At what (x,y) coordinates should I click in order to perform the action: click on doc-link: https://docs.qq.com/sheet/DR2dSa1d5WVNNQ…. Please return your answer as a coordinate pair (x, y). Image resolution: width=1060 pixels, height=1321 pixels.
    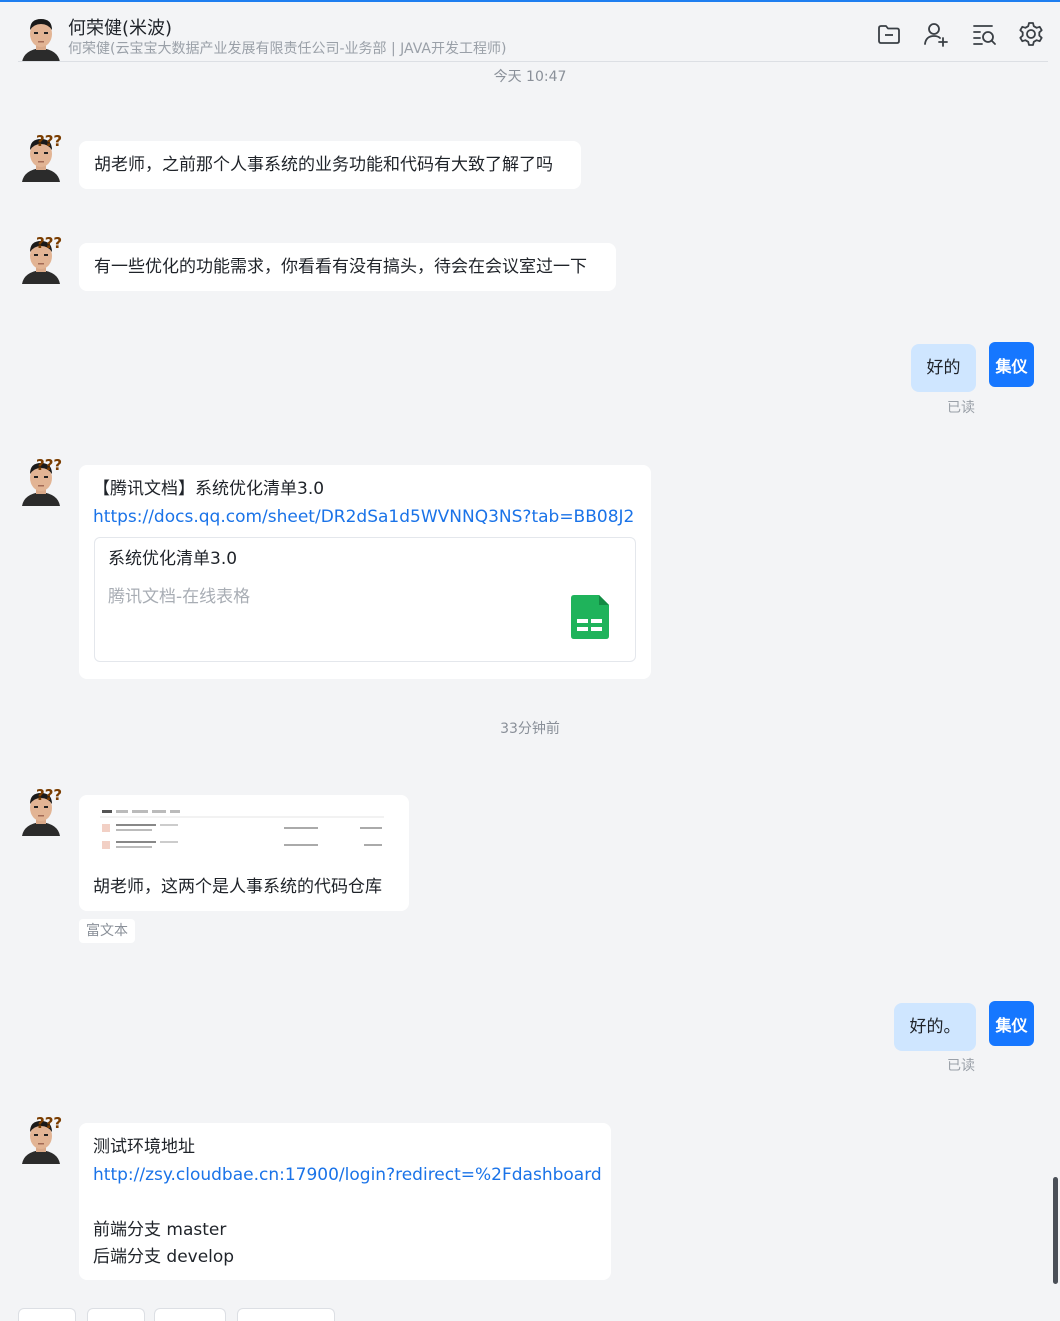
    Looking at the image, I should click on (363, 517).